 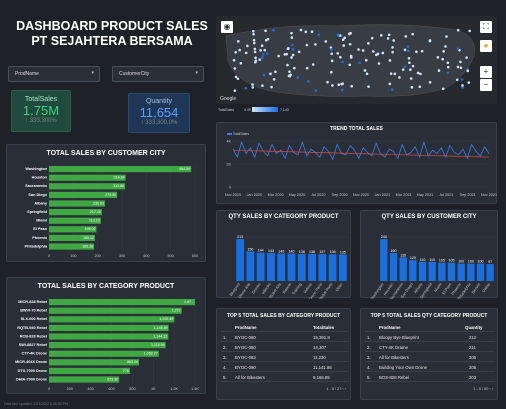 I want to click on sales-map: ◉ ⛶ ● + − Google, so click(x=356, y=60).